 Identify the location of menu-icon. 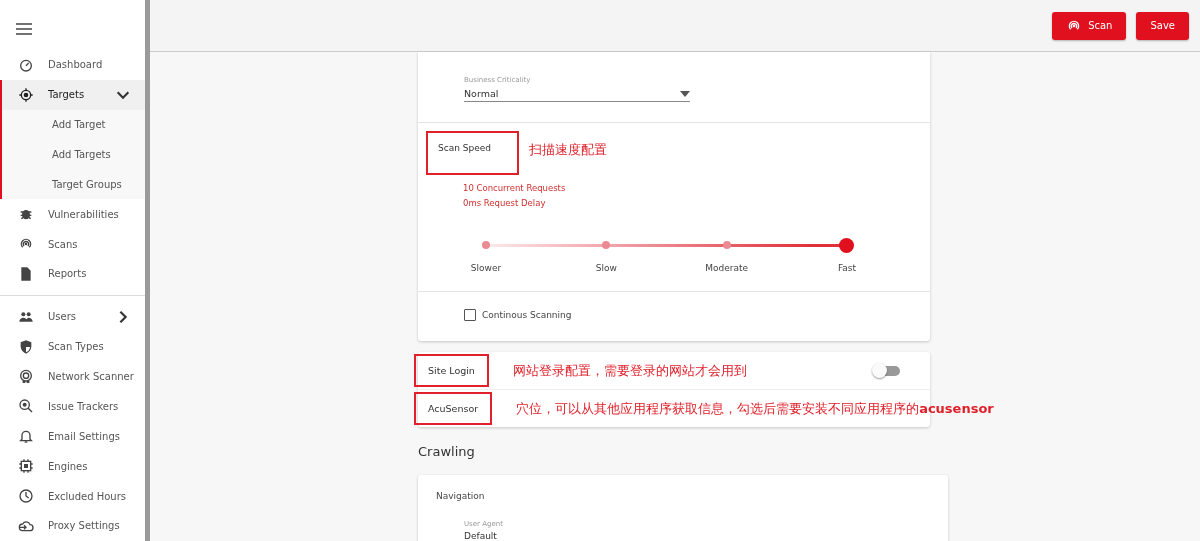
(24, 28).